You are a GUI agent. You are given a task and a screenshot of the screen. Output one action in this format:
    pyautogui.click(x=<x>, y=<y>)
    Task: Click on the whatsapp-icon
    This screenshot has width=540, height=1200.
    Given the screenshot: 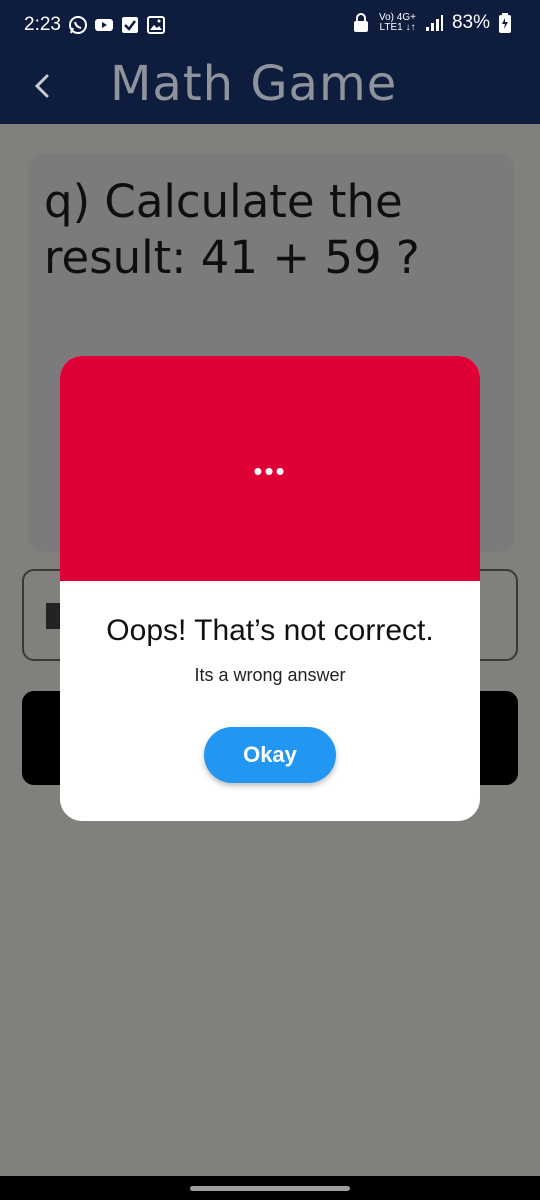 What is the action you would take?
    pyautogui.click(x=78, y=25)
    